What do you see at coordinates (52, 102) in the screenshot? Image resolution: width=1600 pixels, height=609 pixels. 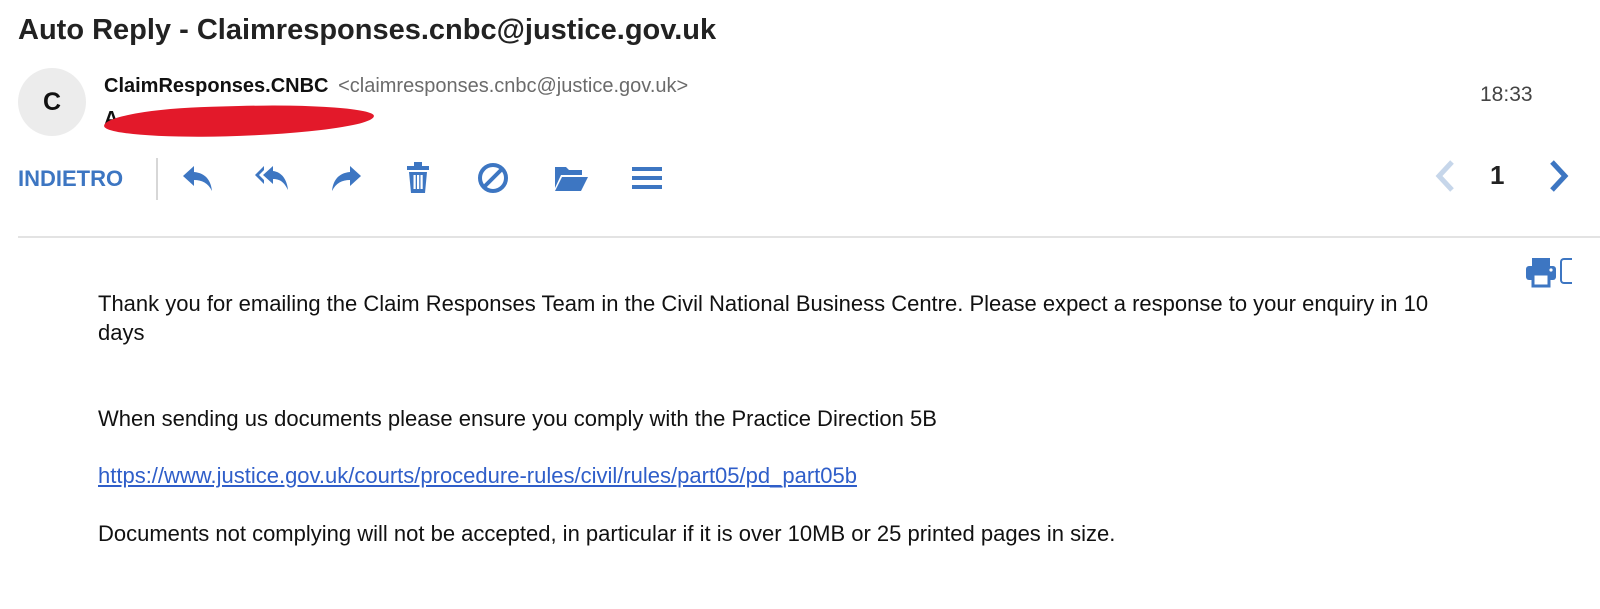 I see `sender-avatar: C` at bounding box center [52, 102].